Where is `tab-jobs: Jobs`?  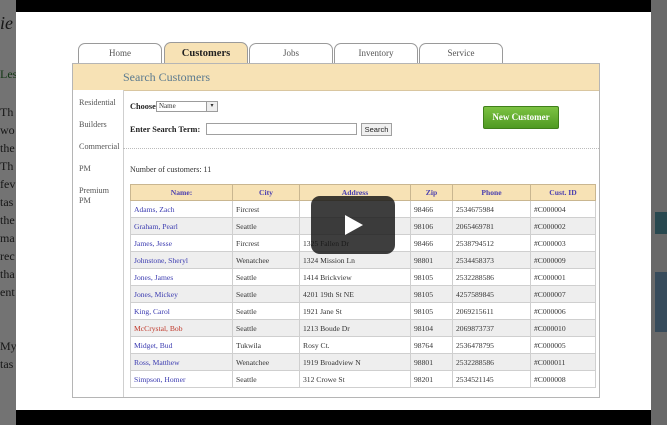
tab-jobs: Jobs is located at coordinates (291, 53).